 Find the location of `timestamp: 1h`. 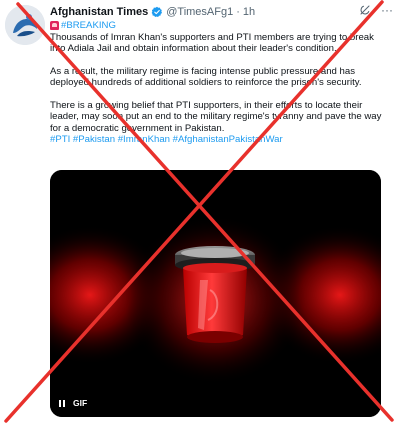

timestamp: 1h is located at coordinates (249, 12).